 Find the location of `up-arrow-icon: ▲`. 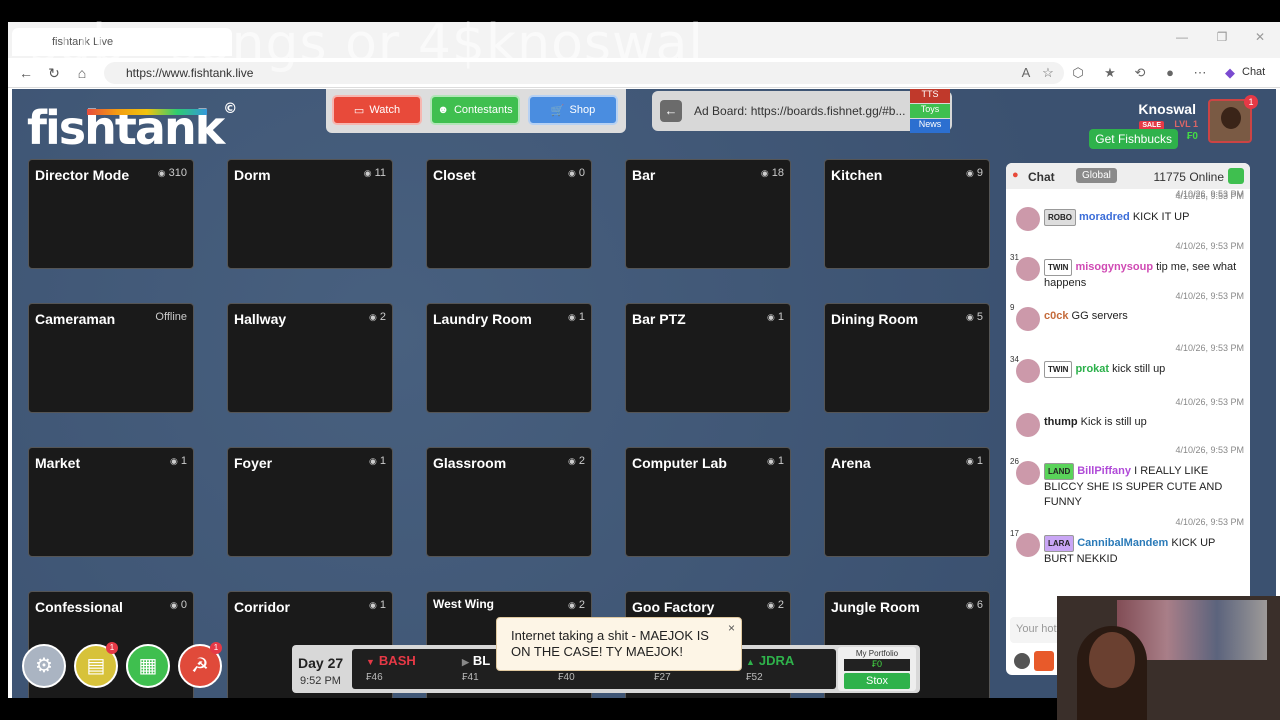

up-arrow-icon: ▲ is located at coordinates (750, 662).